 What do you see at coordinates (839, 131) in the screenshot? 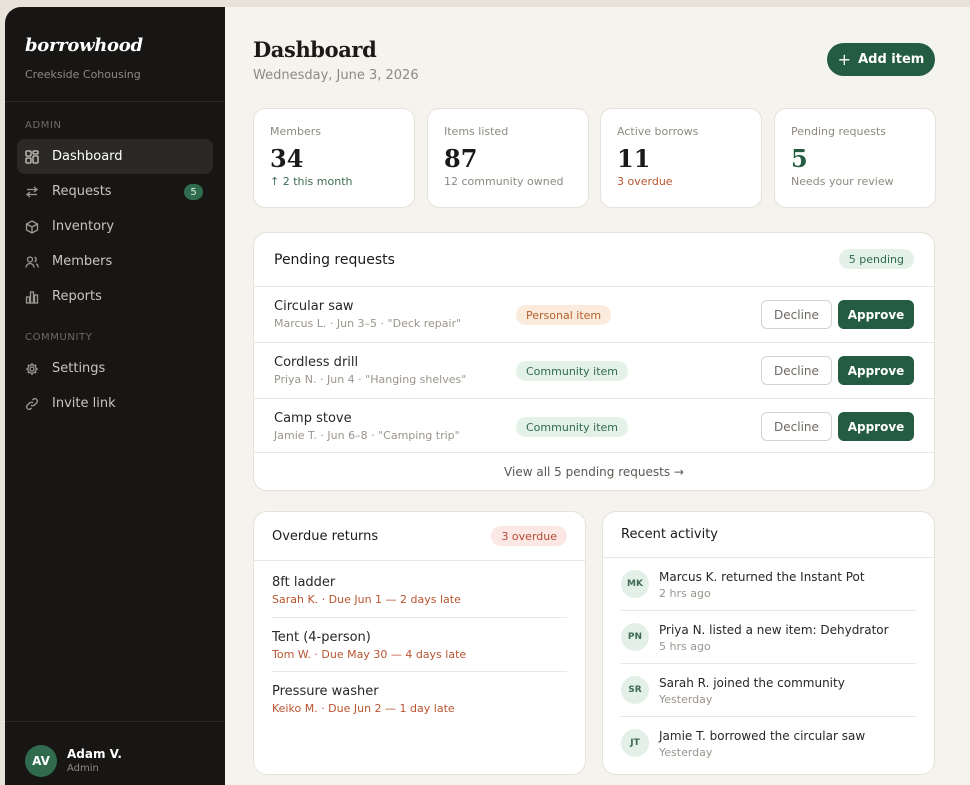
I see `stat-label: Pending requests` at bounding box center [839, 131].